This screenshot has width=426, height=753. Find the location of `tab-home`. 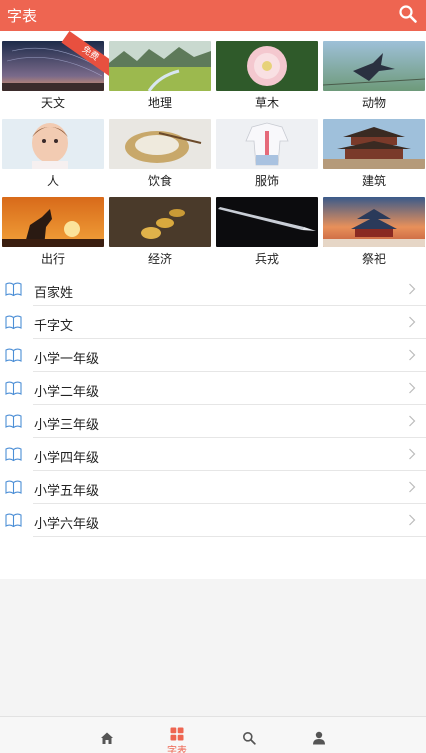

tab-home is located at coordinates (107, 735).